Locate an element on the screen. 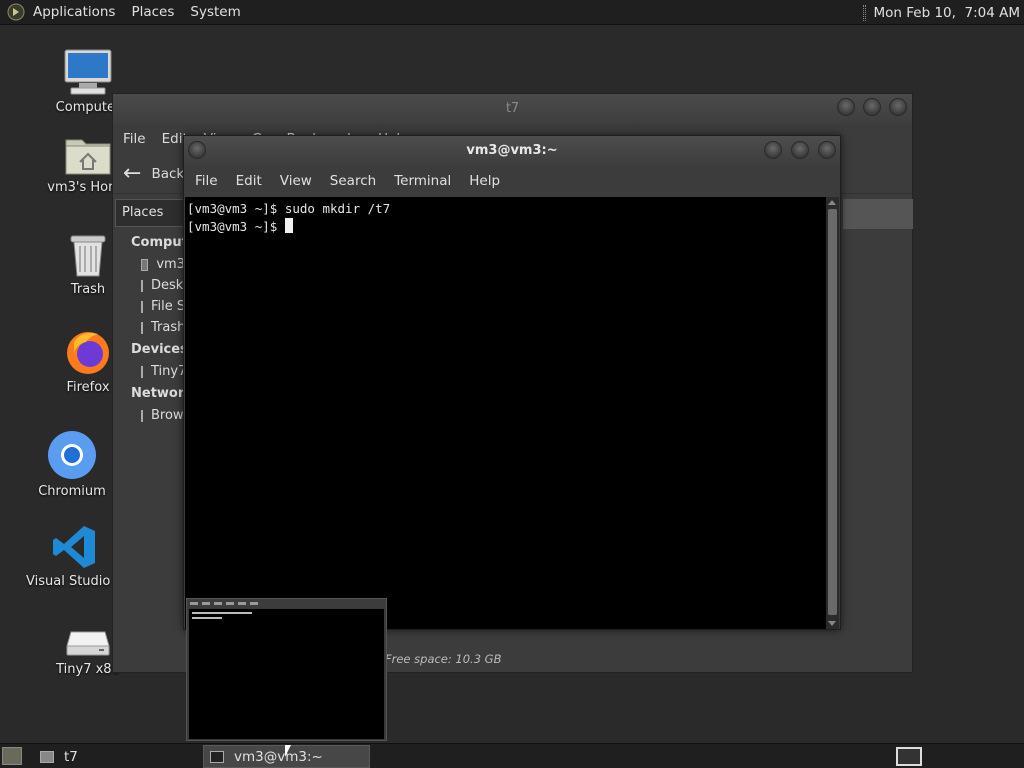 The image size is (1024, 768). desktop-icon-label: Chromium is located at coordinates (72, 491).